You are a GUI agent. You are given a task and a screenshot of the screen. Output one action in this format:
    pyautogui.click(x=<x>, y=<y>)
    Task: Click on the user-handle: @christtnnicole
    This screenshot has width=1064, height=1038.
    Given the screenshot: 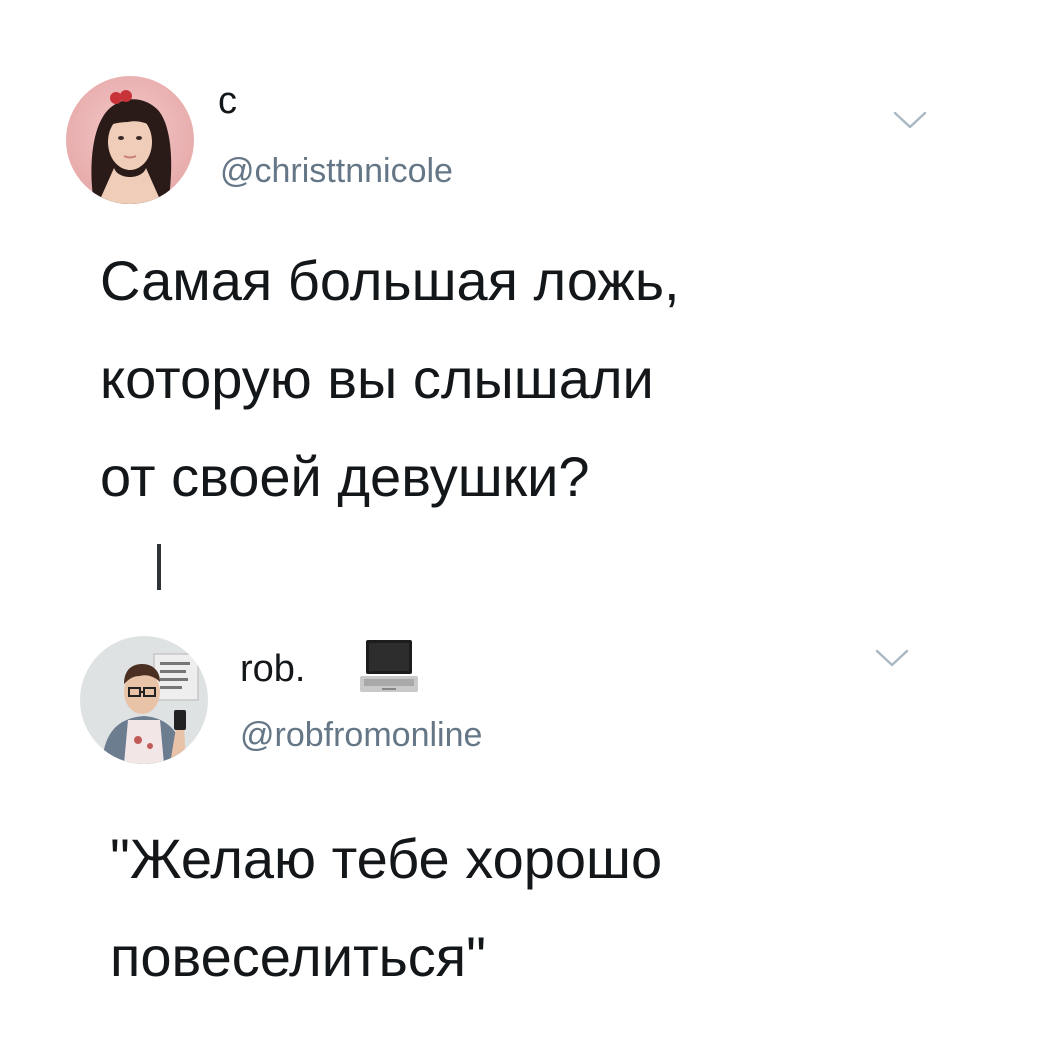 What is the action you would take?
    pyautogui.click(x=336, y=171)
    